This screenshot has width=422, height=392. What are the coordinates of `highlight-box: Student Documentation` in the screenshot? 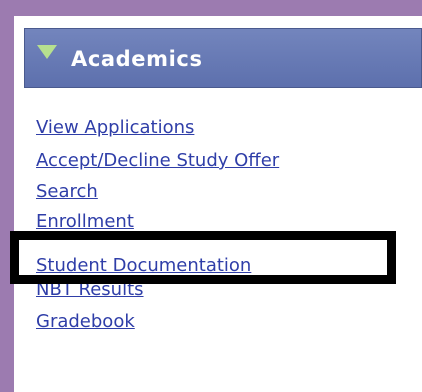 It's located at (203, 257).